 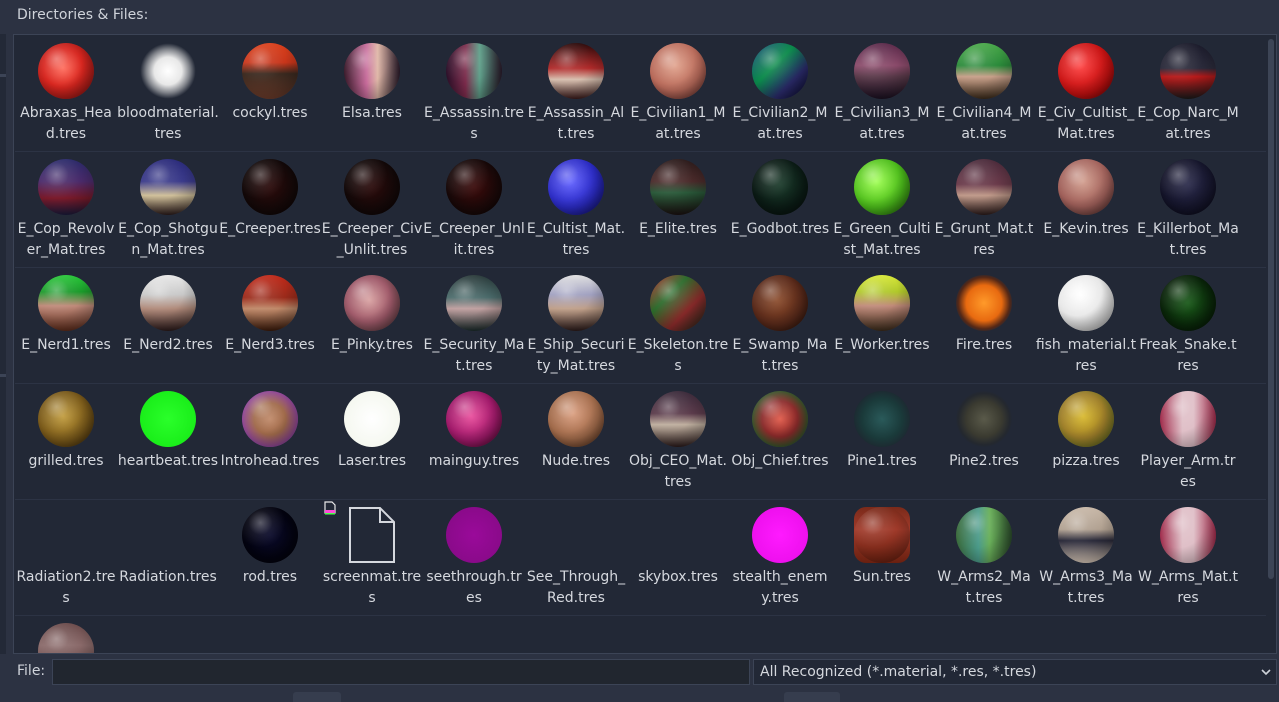 What do you see at coordinates (474, 207) in the screenshot?
I see `file-item: E_Creeper_Unlit.tres` at bounding box center [474, 207].